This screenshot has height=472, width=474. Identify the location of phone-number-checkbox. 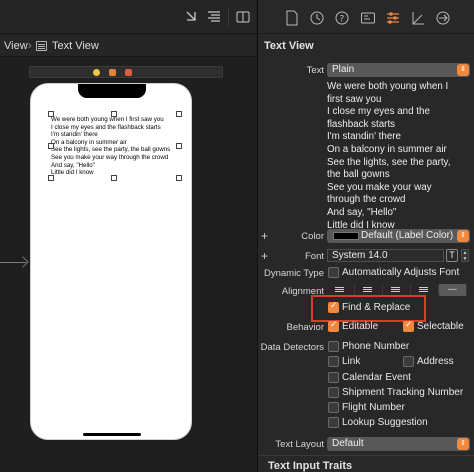
(333, 346).